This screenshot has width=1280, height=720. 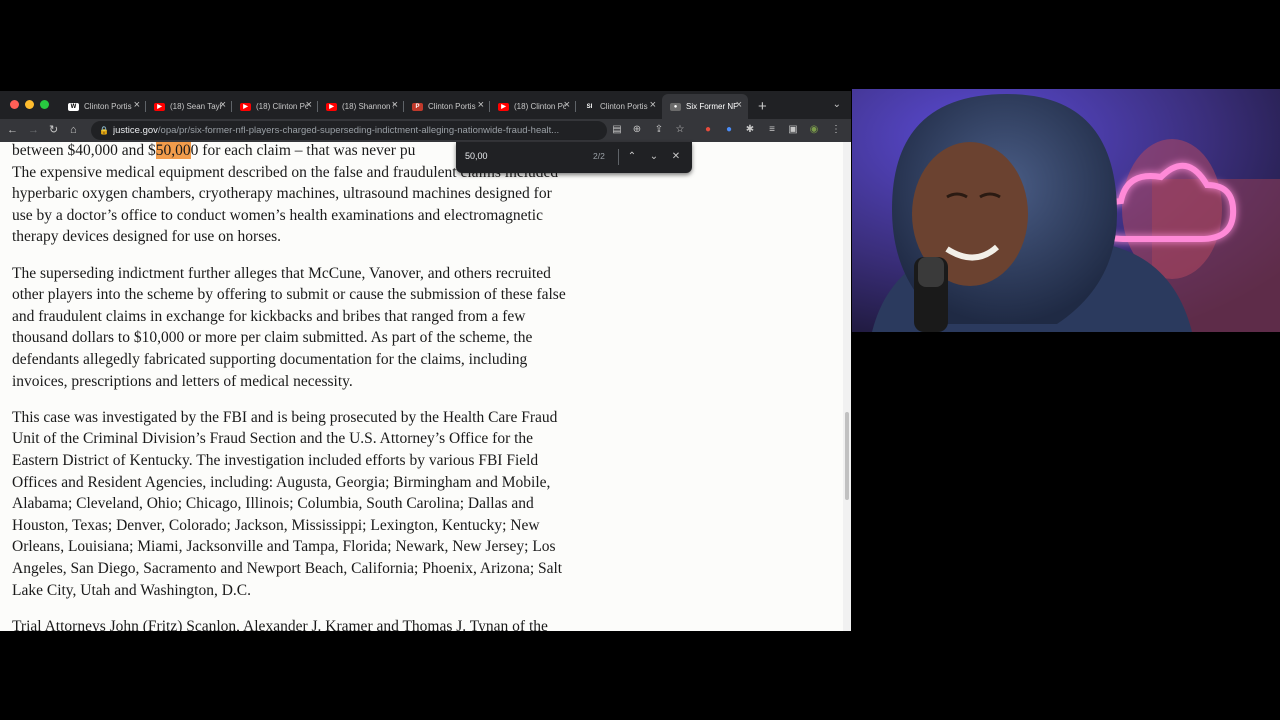 I want to click on minimize-window-button, so click(x=29, y=104).